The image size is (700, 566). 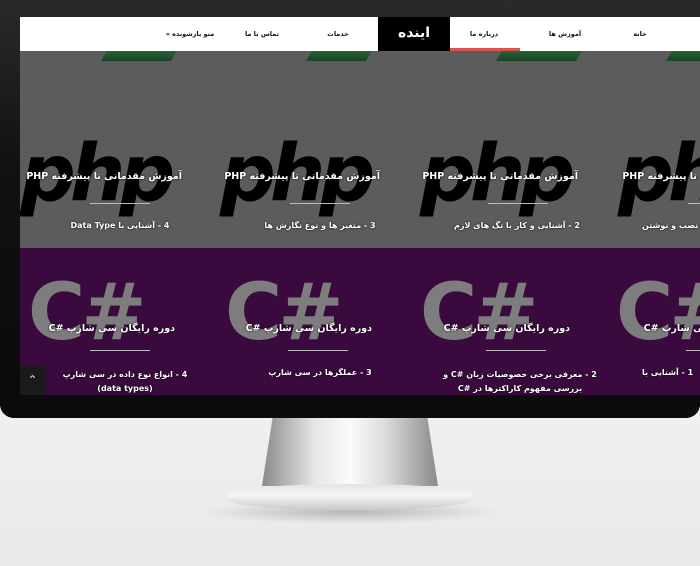 I want to click on chevron-up-icon: ⌃, so click(x=32, y=380).